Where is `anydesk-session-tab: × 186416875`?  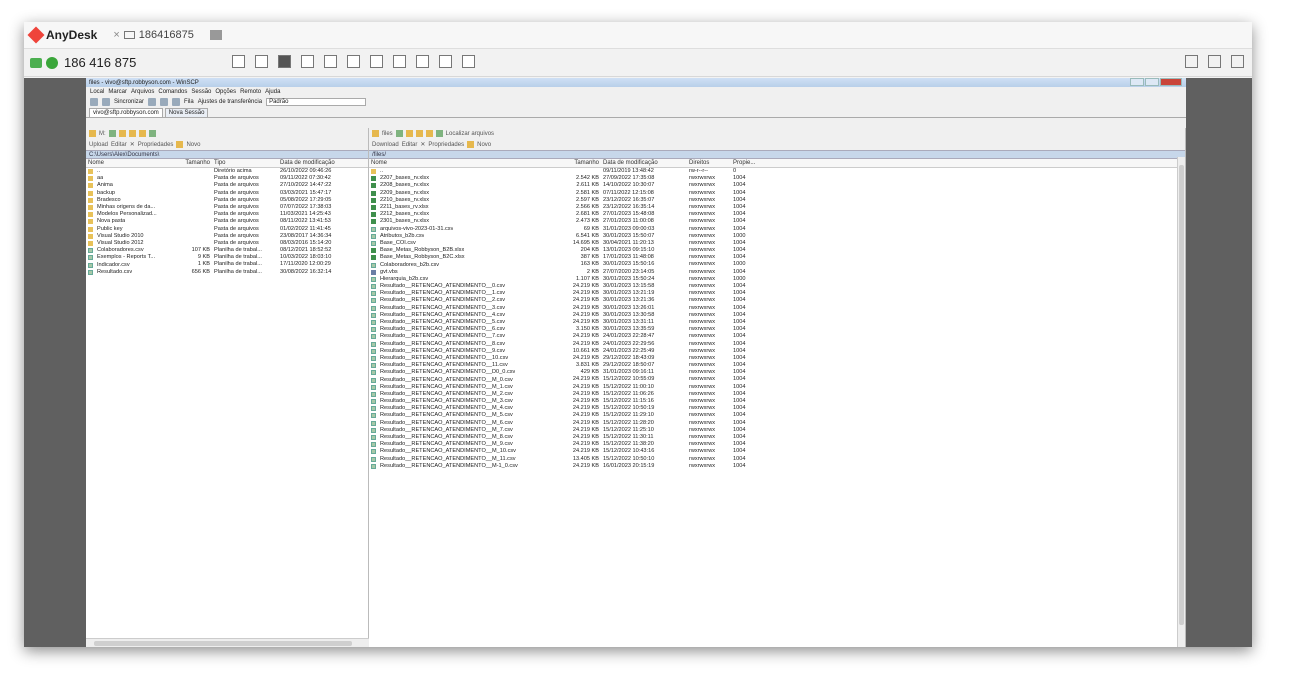 anydesk-session-tab: × 186416875 is located at coordinates (153, 35).